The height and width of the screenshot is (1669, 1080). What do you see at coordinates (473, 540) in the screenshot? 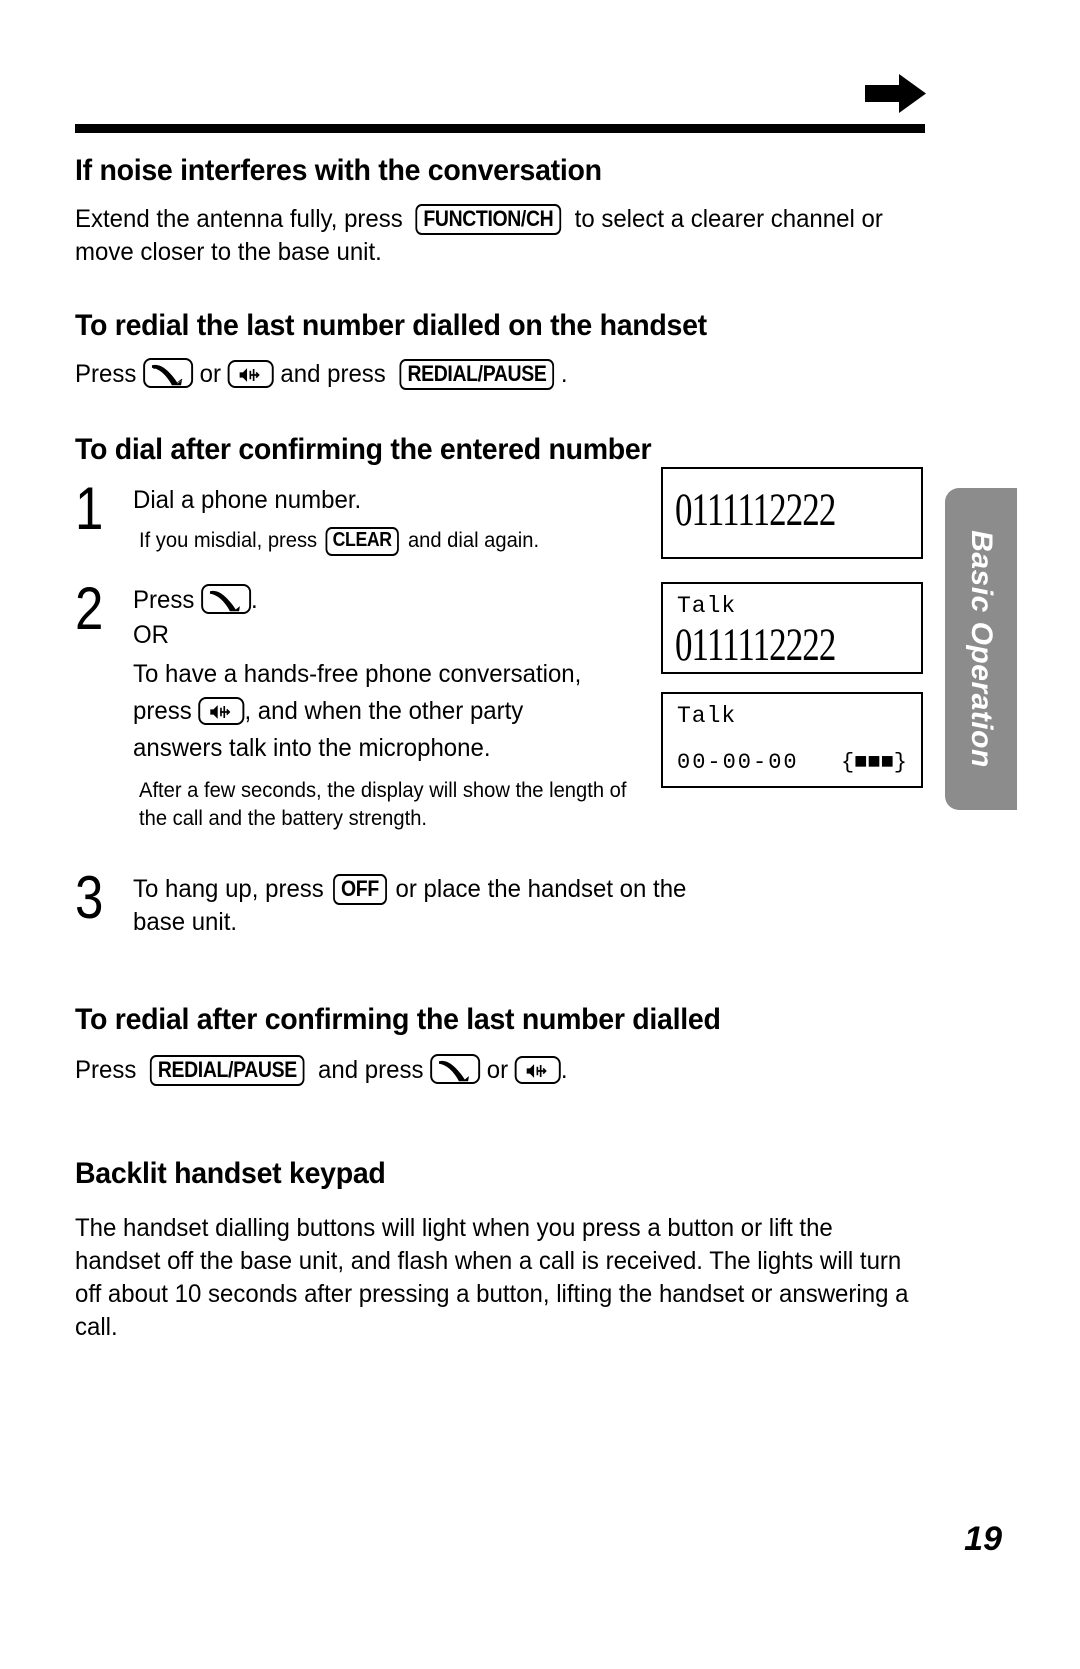
I see `step-1-note-after: and dial again.` at bounding box center [473, 540].